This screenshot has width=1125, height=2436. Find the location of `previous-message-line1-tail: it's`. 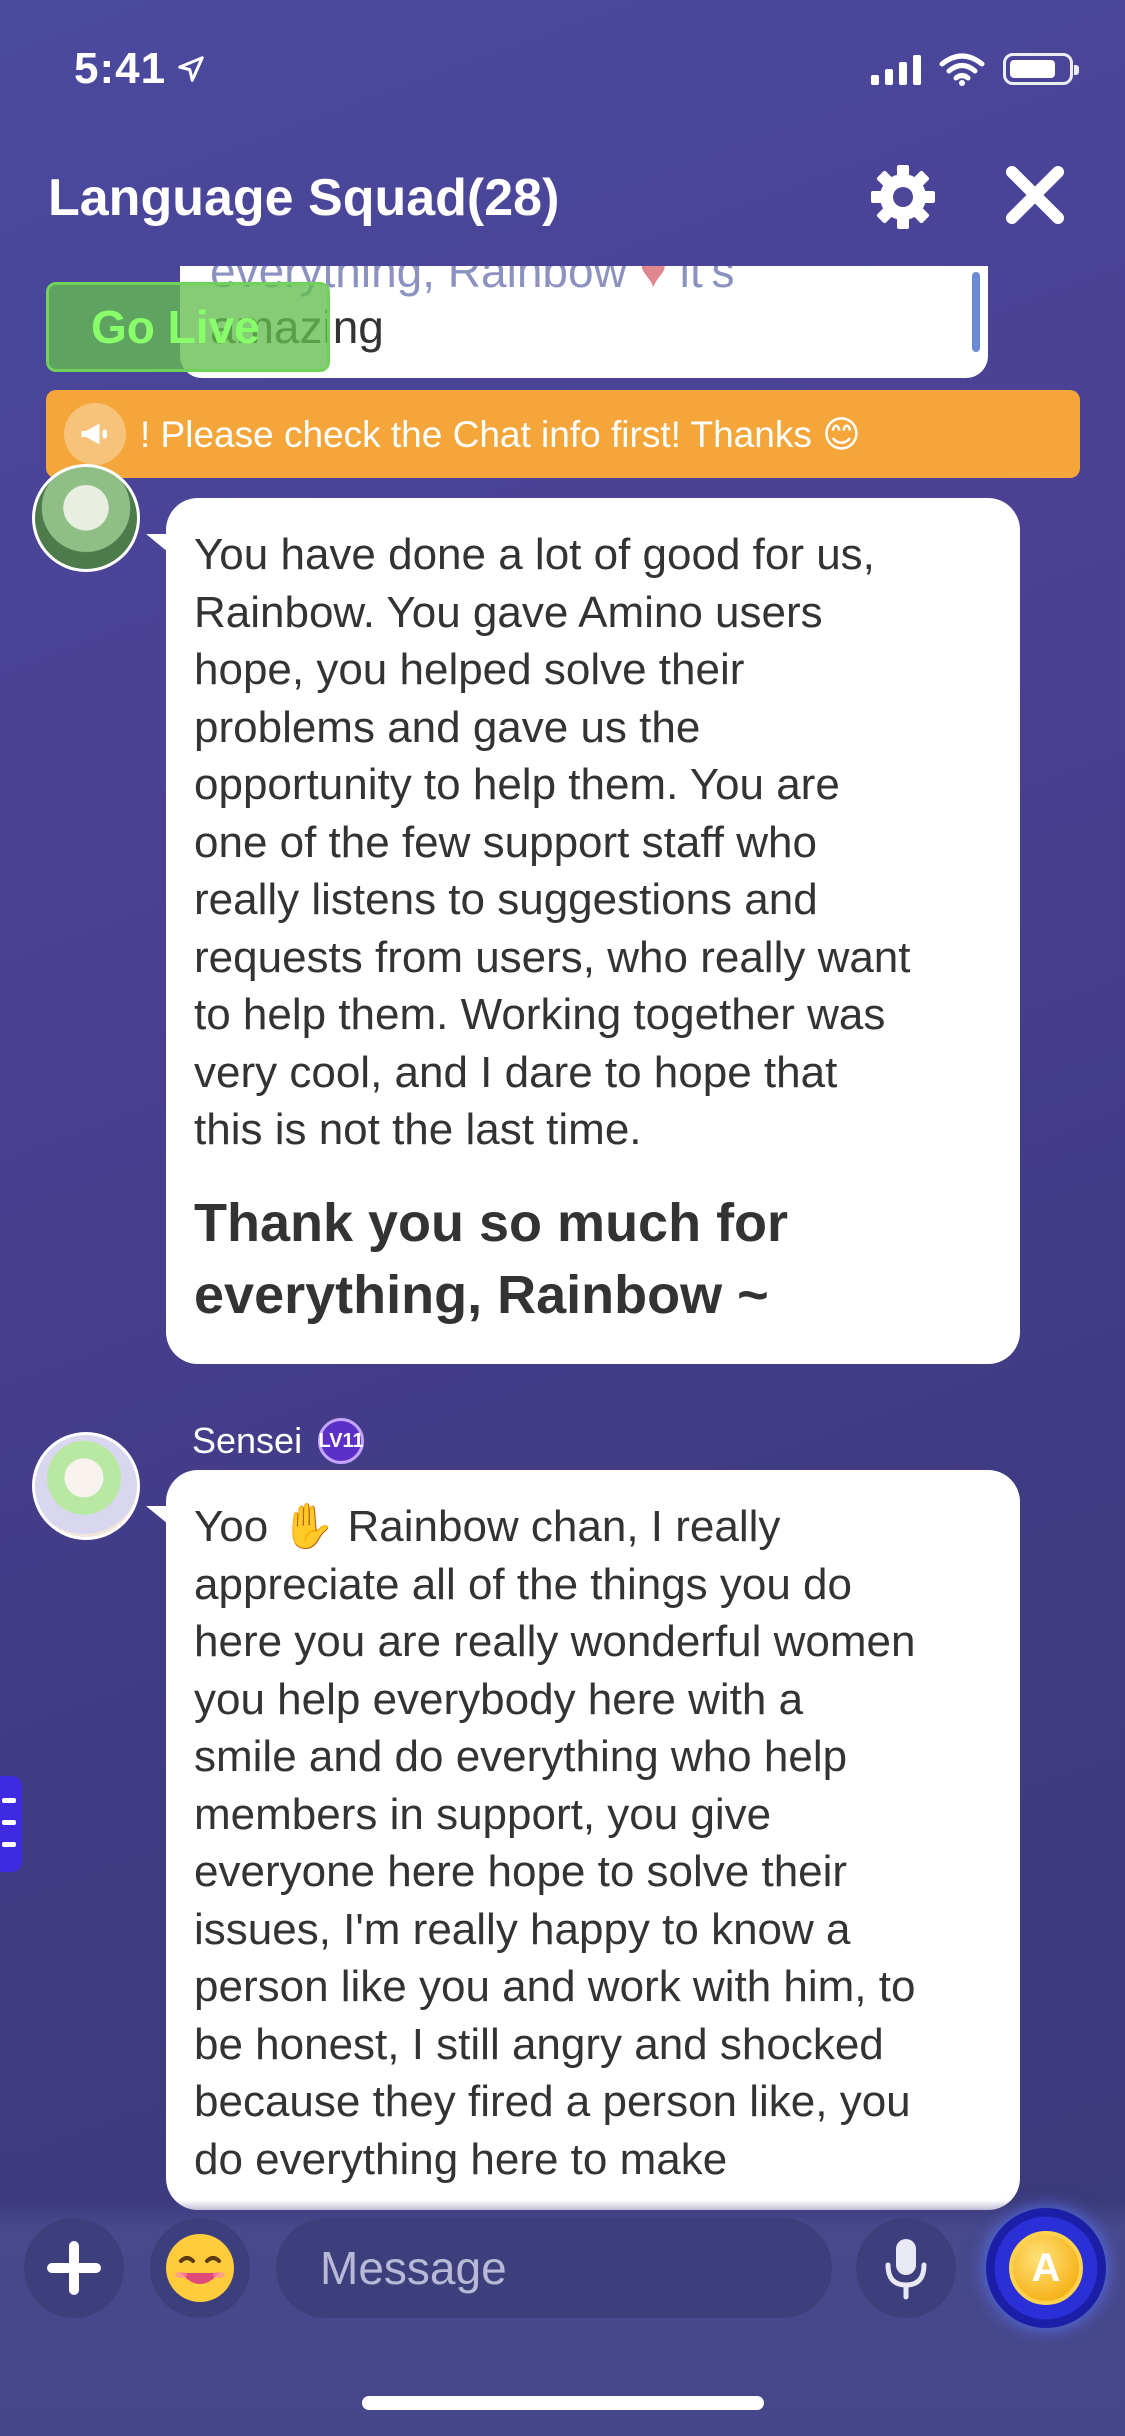

previous-message-line1-tail: it's is located at coordinates (707, 281).